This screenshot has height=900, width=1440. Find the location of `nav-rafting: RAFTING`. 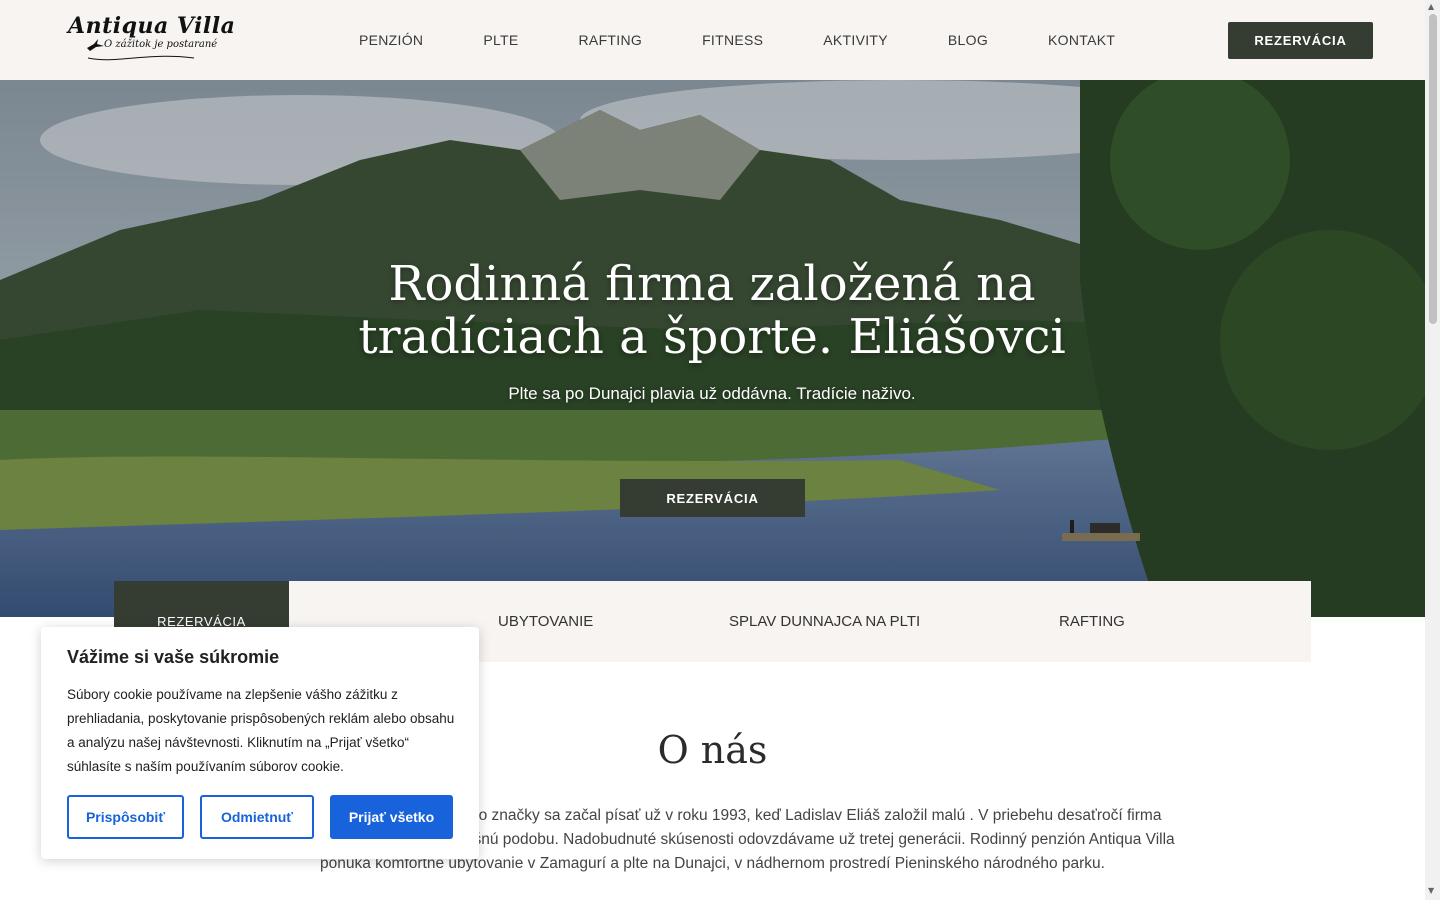

nav-rafting: RAFTING is located at coordinates (611, 40).